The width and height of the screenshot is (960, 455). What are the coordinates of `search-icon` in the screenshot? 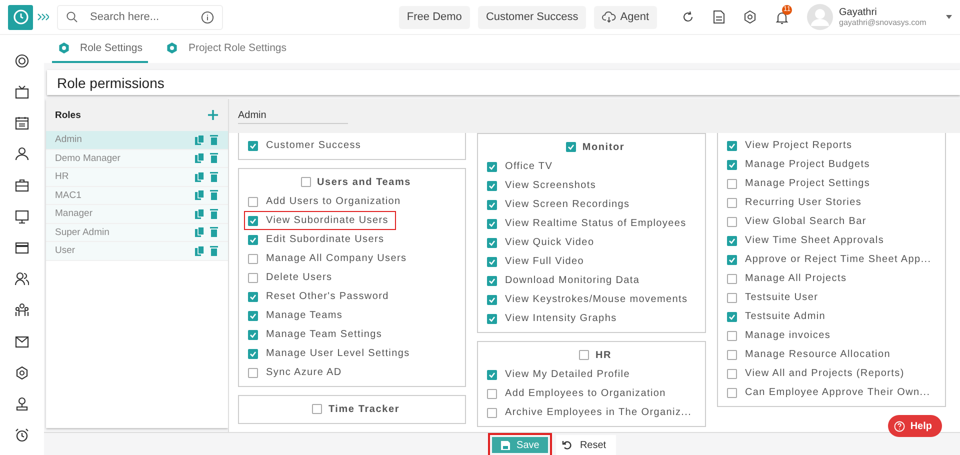 It's located at (72, 16).